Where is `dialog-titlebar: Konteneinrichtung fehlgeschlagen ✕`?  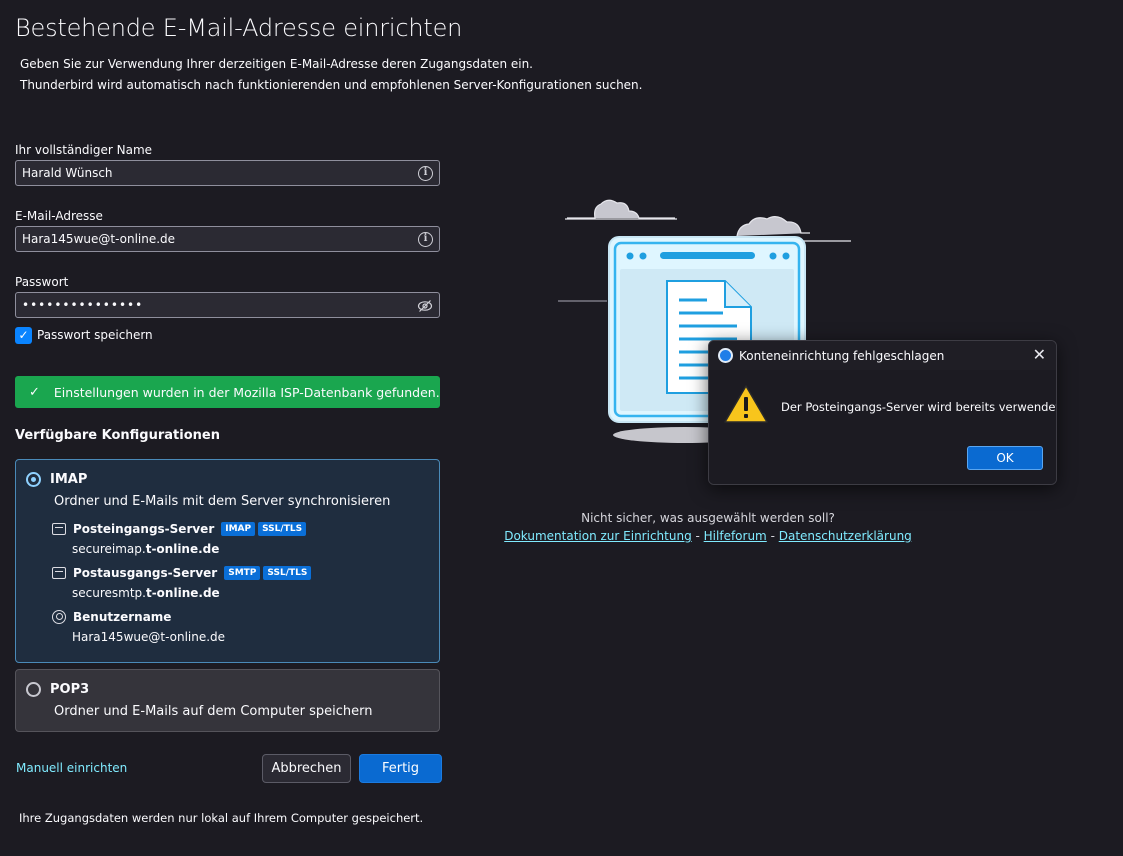
dialog-titlebar: Konteneinrichtung fehlgeschlagen ✕ is located at coordinates (882, 355).